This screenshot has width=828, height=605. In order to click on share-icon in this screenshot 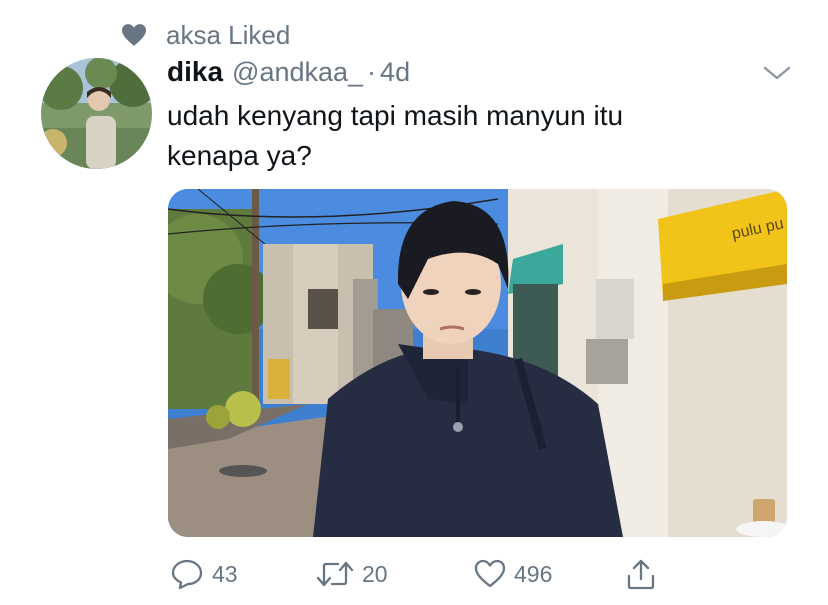, I will do `click(641, 574)`.